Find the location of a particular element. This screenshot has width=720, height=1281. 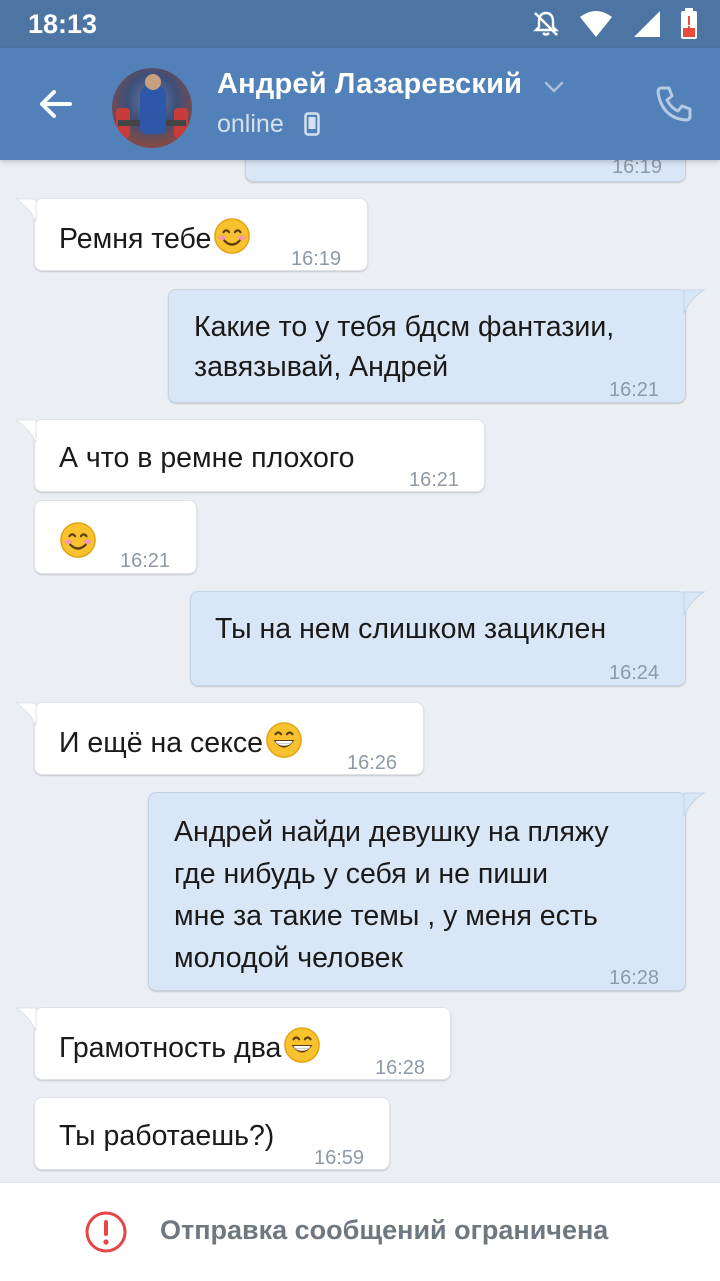

message-text: И ещё на сексе is located at coordinates (161, 743).